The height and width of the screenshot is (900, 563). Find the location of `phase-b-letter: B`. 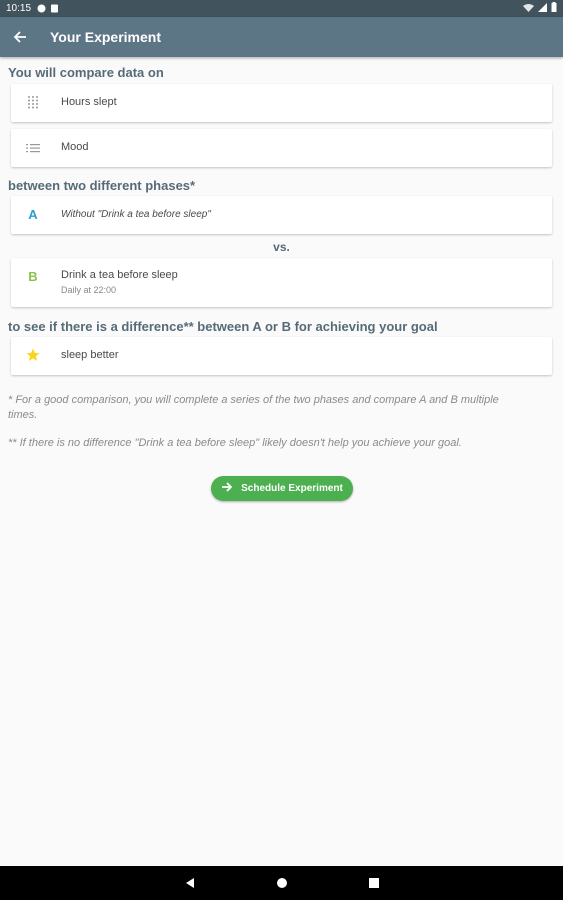

phase-b-letter: B is located at coordinates (33, 276).